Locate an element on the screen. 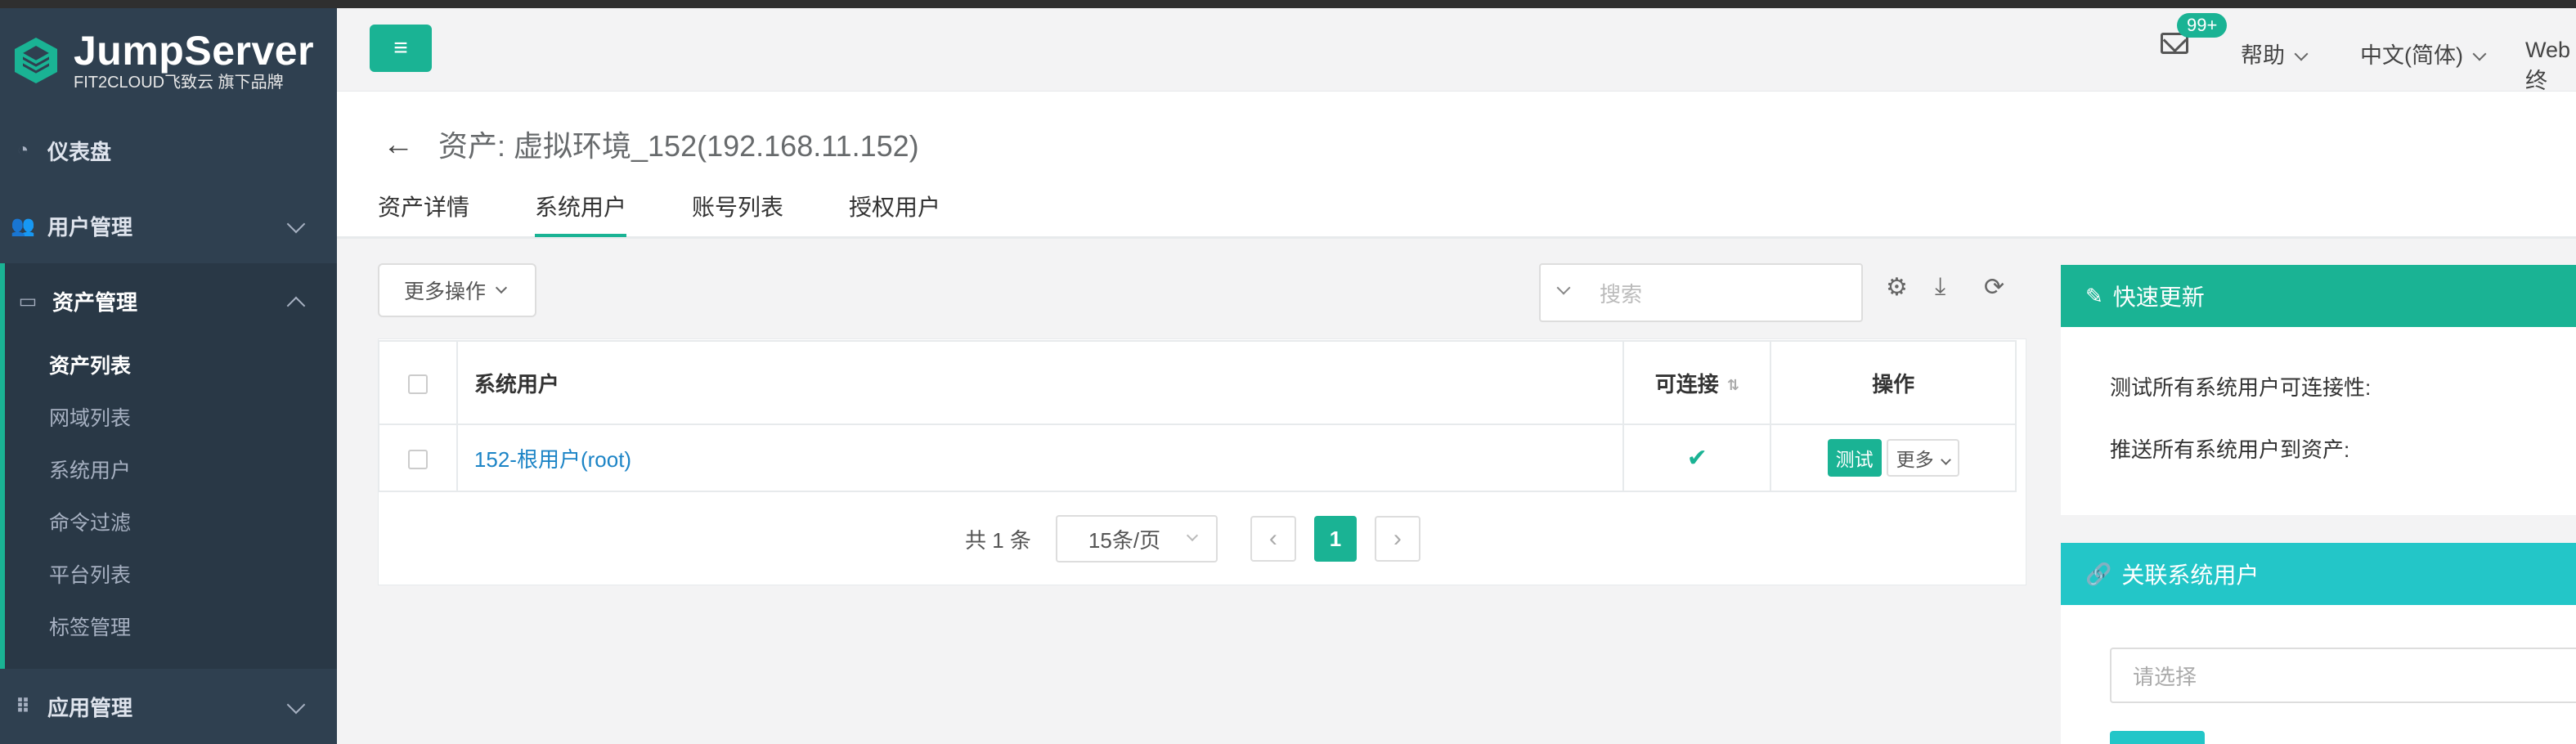 Image resolution: width=2576 pixels, height=744 pixels. col-header-system-user: 系统用户 is located at coordinates (1040, 382).